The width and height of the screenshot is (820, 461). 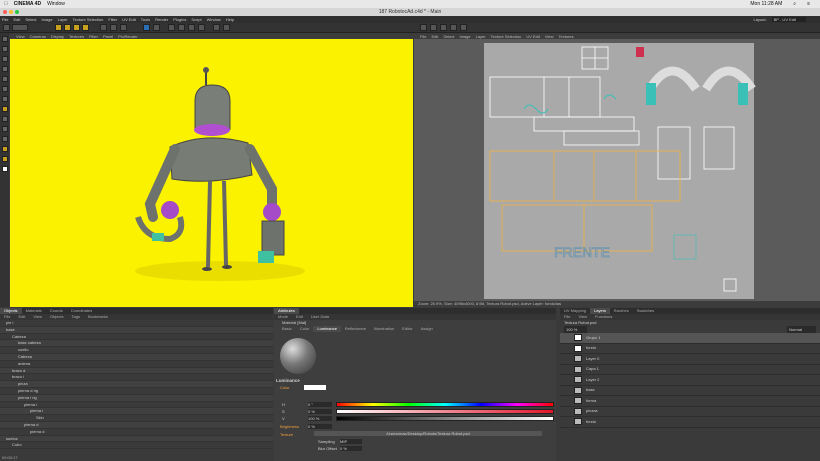 What do you see at coordinates (4, 69) in the screenshot?
I see `tool-point-mode` at bounding box center [4, 69].